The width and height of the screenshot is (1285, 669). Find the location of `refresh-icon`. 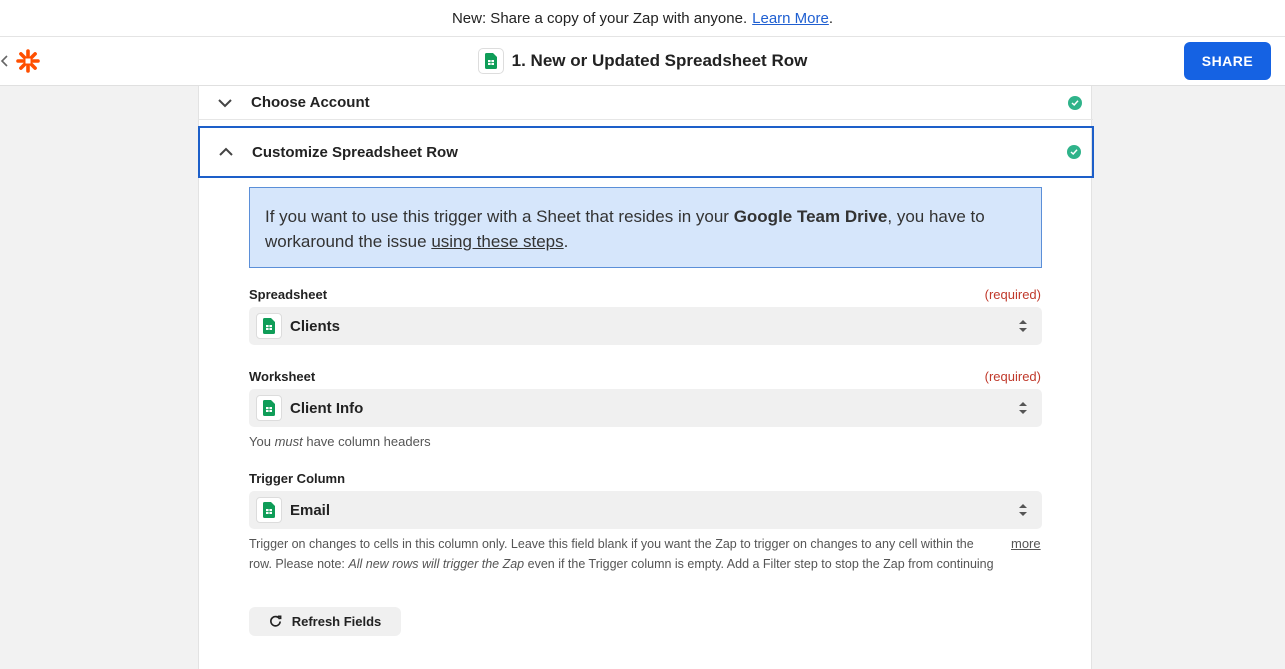

refresh-icon is located at coordinates (275, 621).